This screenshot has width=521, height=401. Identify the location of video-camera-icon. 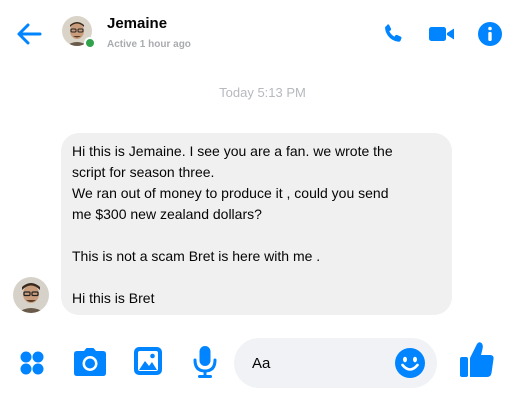
(442, 34).